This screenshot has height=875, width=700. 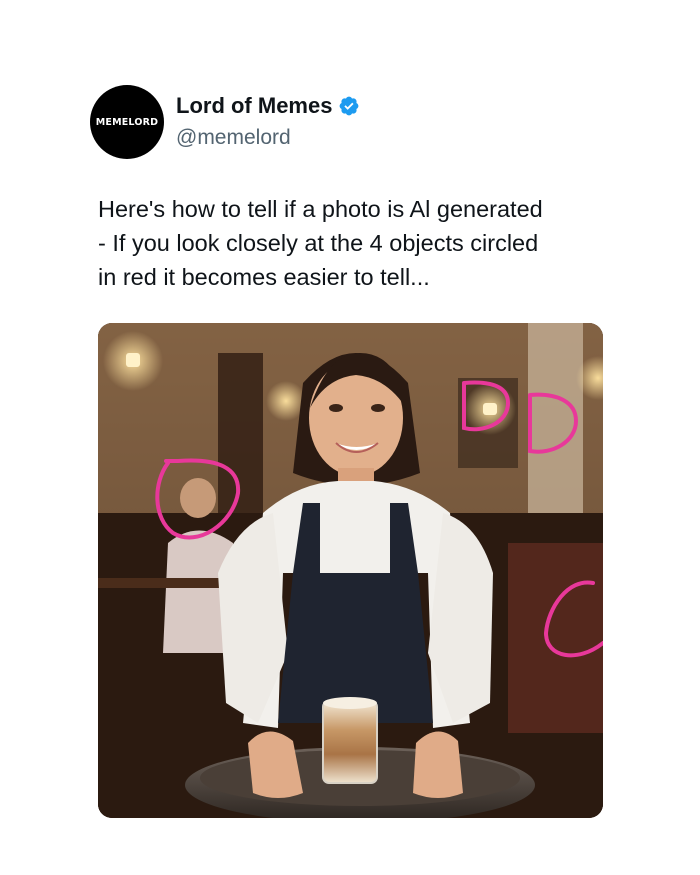 I want to click on avatar-logo-text: MEMELORD, so click(x=127, y=122).